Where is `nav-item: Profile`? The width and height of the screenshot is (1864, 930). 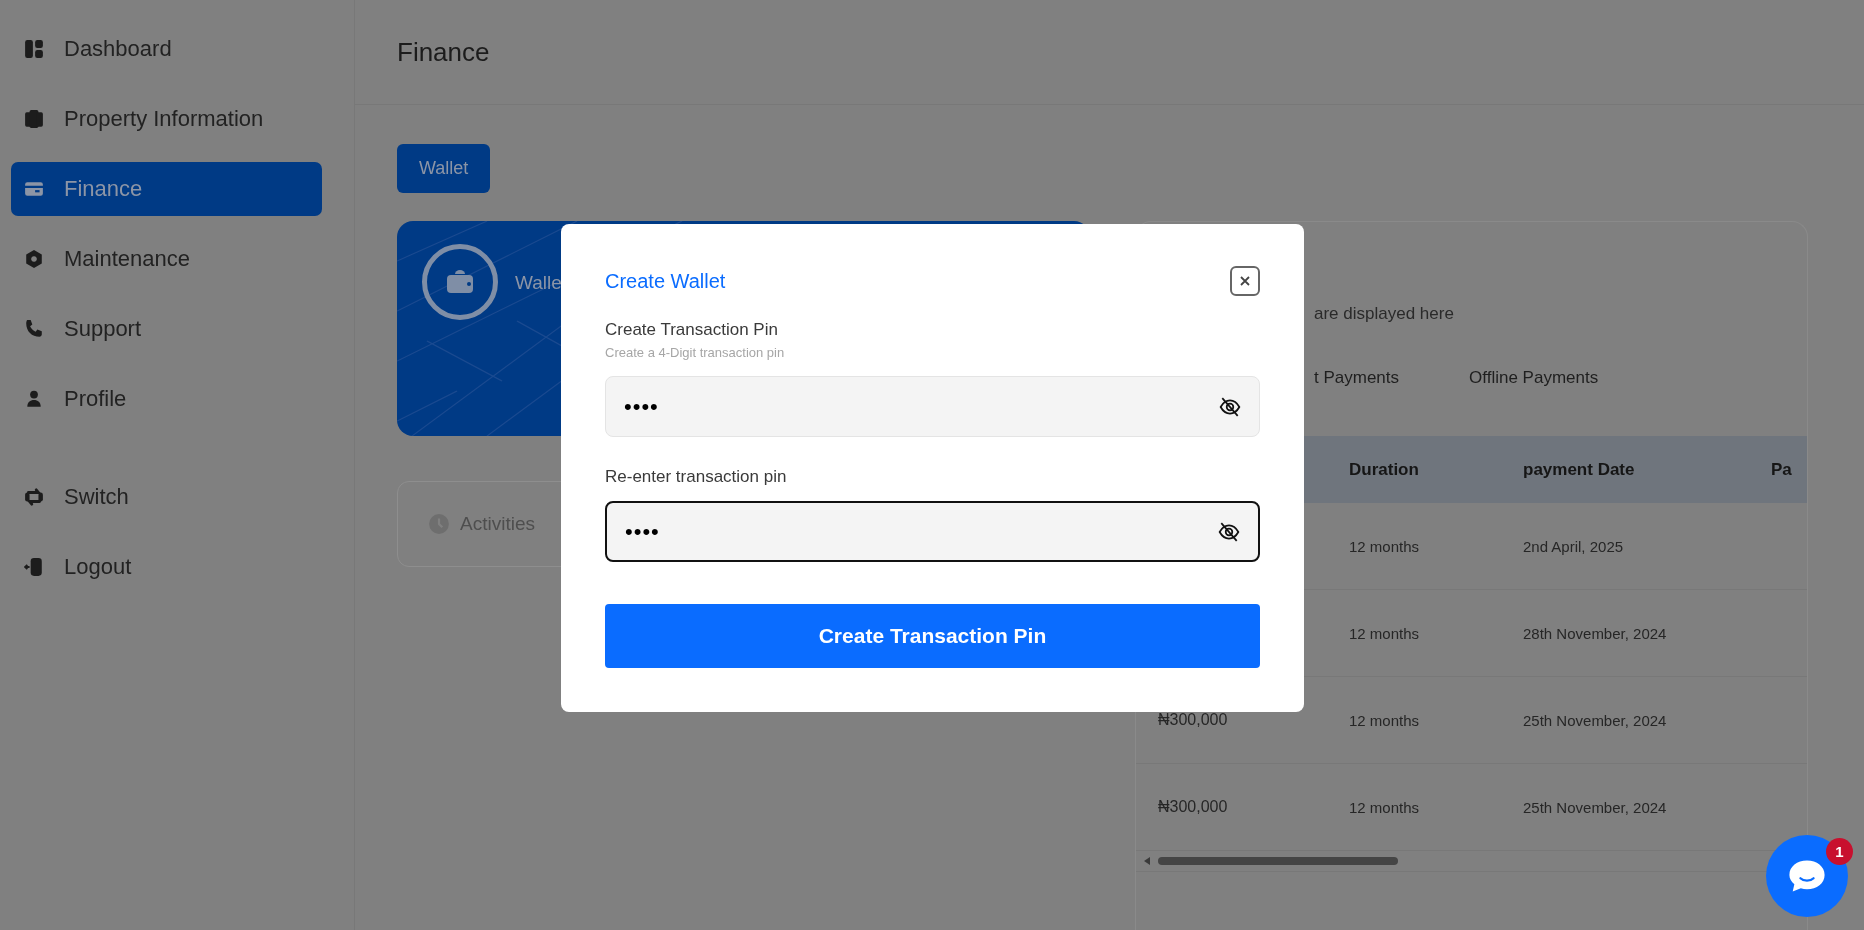 nav-item: Profile is located at coordinates (166, 399).